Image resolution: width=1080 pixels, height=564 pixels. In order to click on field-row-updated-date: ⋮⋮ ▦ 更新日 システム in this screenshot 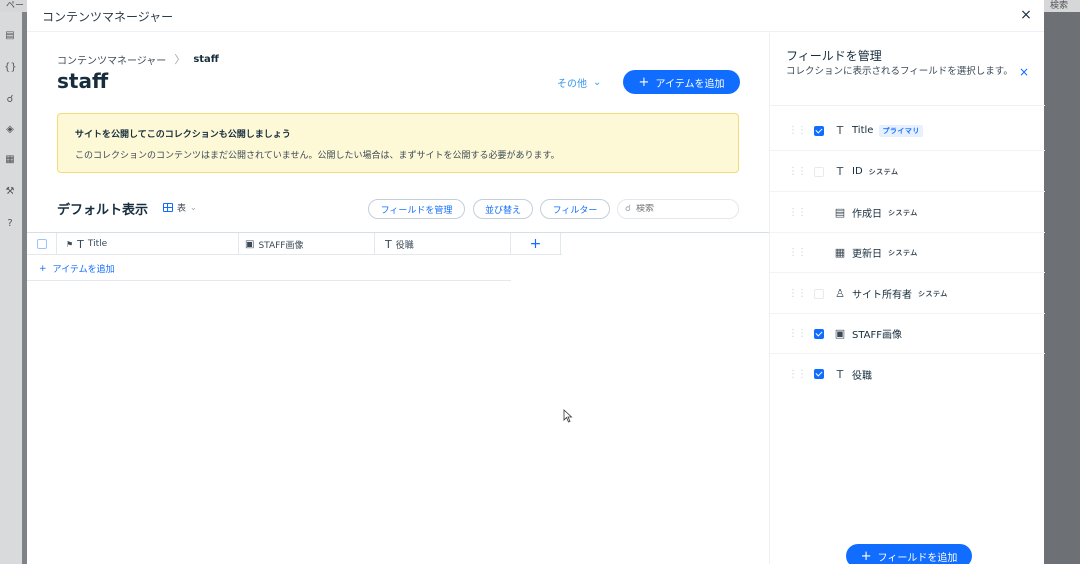, I will do `click(907, 253)`.